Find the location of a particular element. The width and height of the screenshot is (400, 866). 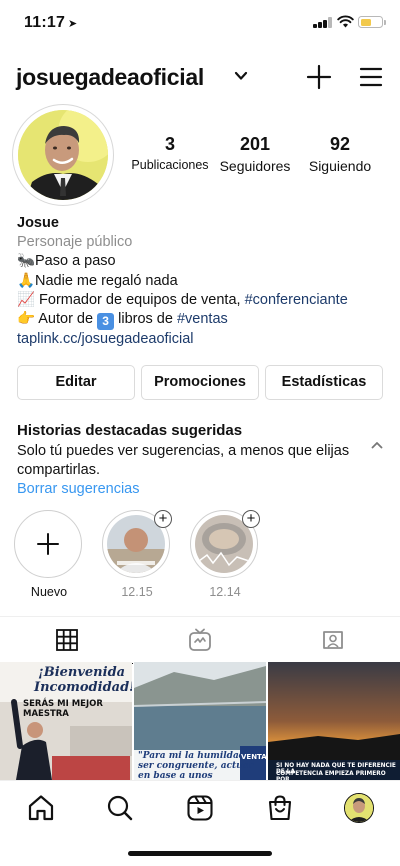

clear-suggestions-link: Borrar sugerencias is located at coordinates (78, 489).